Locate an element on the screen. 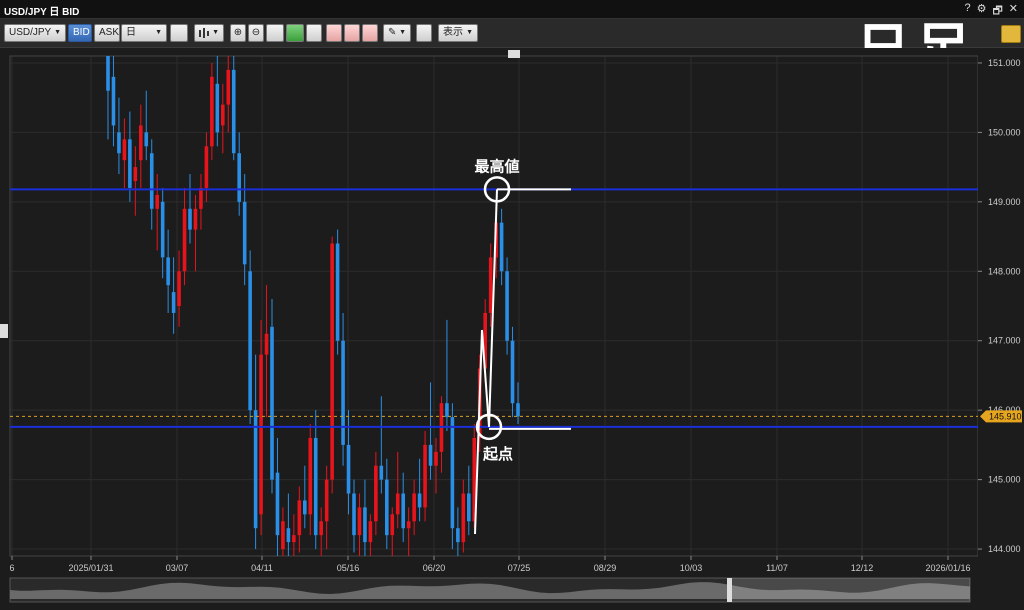 The image size is (1024, 610). bid-button: BID is located at coordinates (80, 33).